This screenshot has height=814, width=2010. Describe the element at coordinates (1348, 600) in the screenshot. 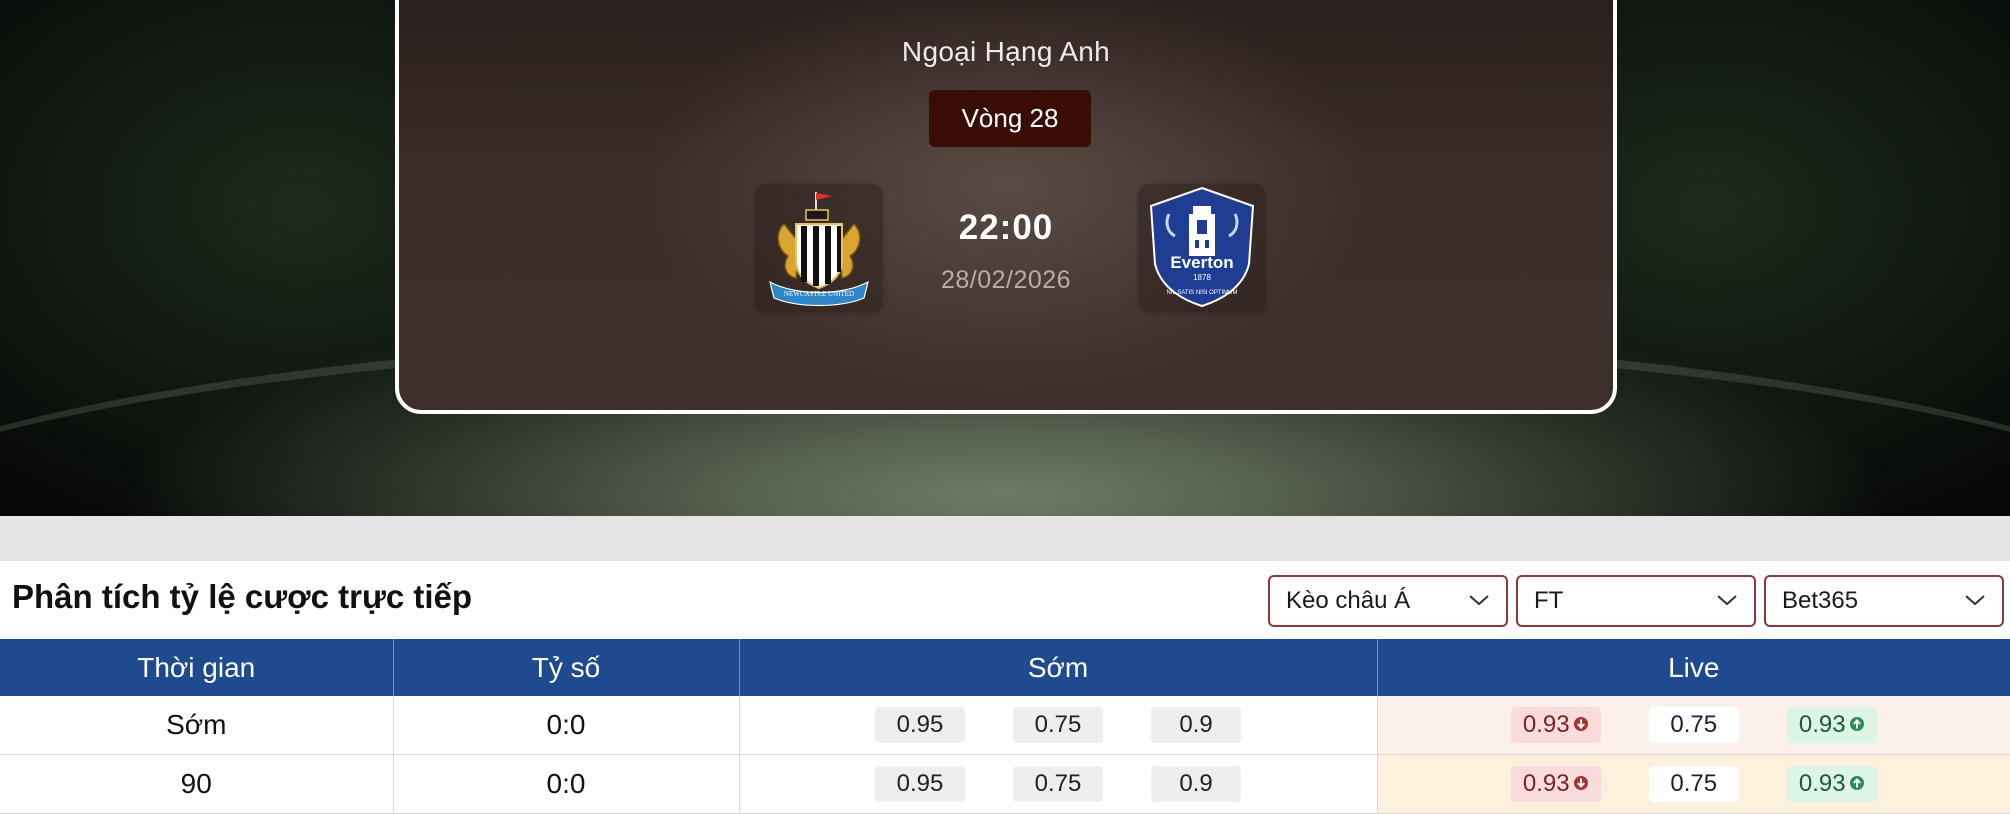

I see `market-select-value: Kèo châu Á` at that location.